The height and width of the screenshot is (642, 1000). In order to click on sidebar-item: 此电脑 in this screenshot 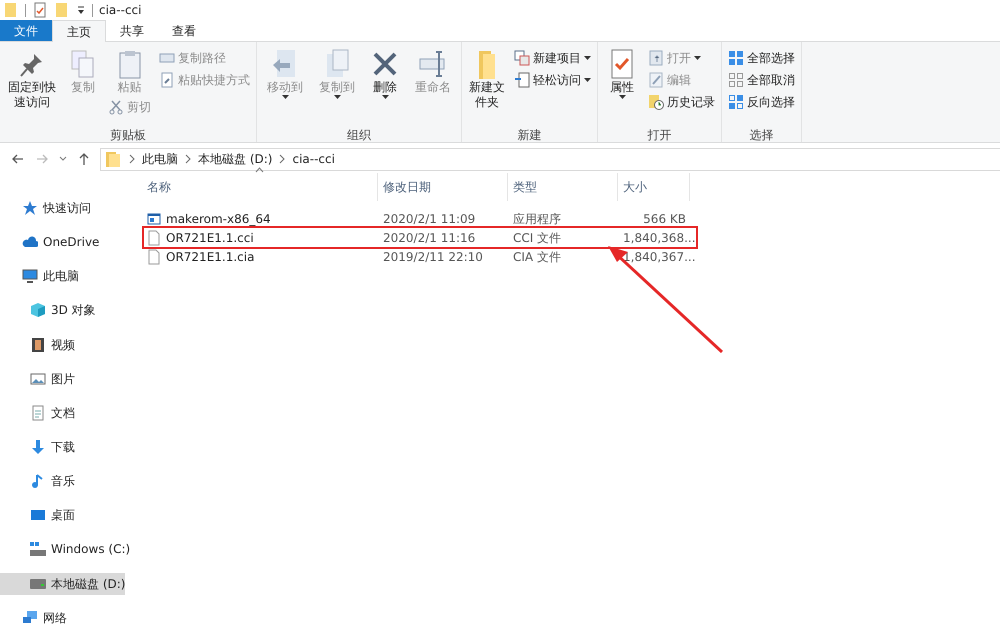, I will do `click(39, 276)`.